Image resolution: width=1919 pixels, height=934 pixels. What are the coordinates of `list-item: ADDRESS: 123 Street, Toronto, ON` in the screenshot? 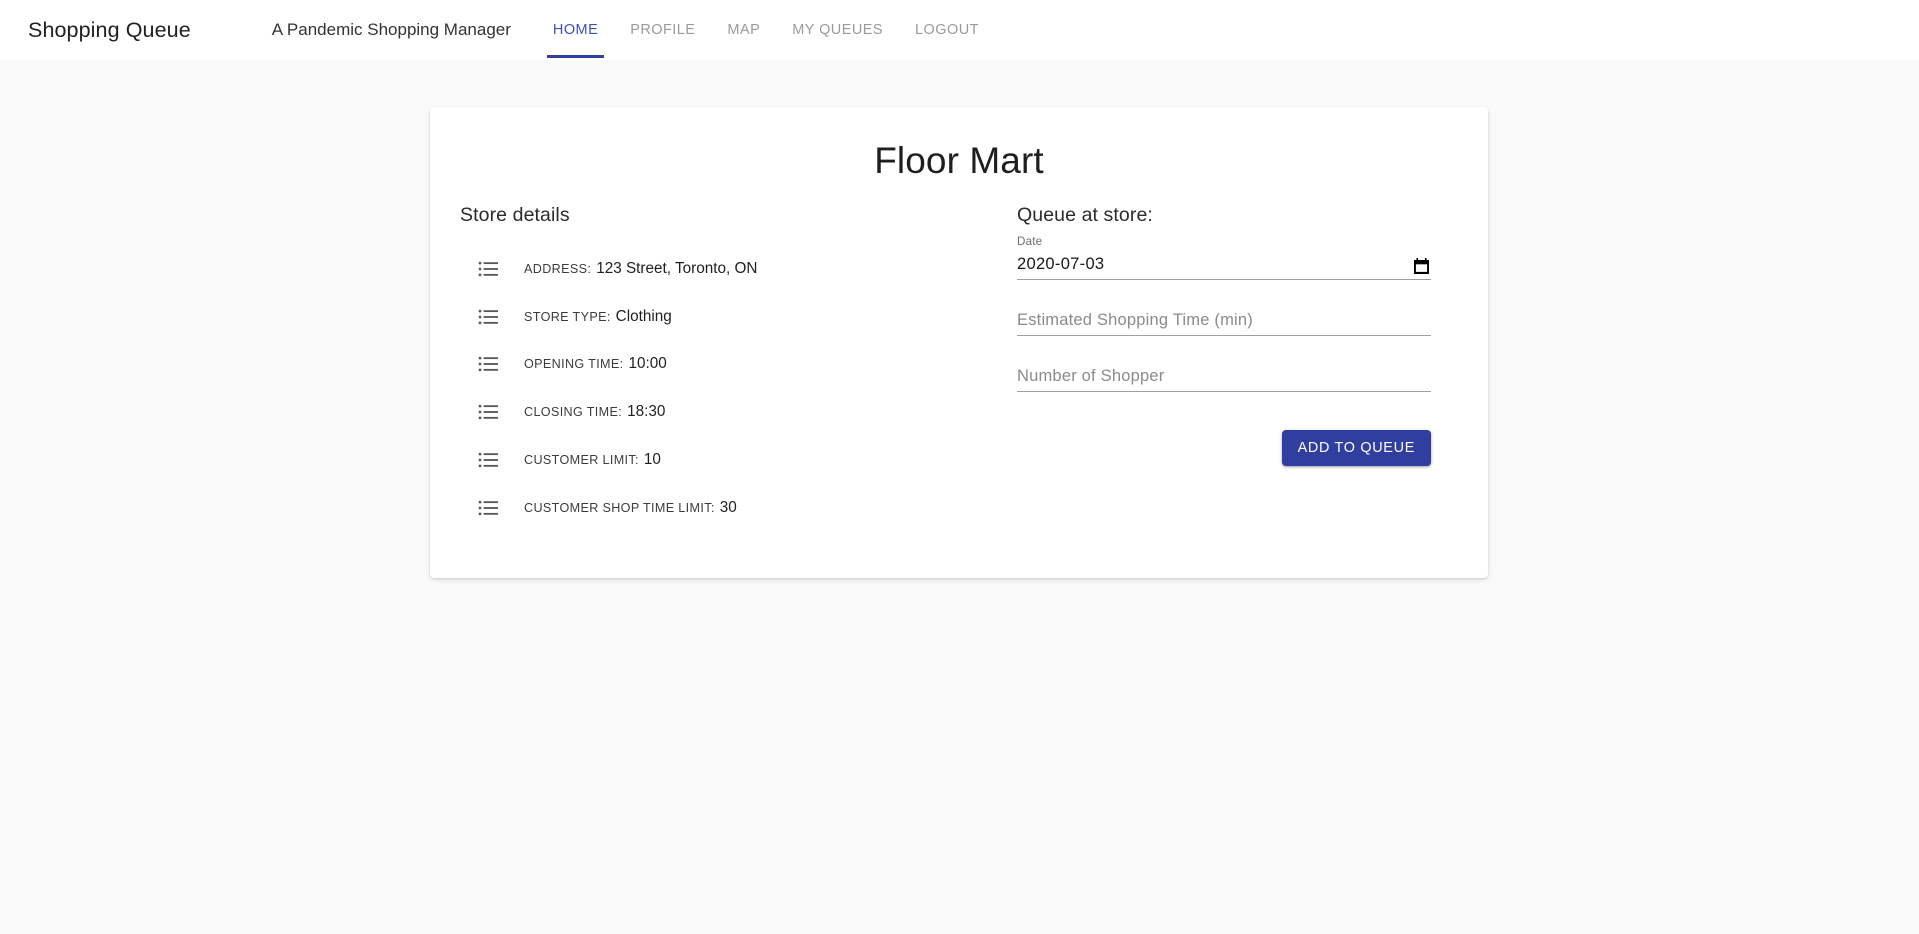 It's located at (734, 269).